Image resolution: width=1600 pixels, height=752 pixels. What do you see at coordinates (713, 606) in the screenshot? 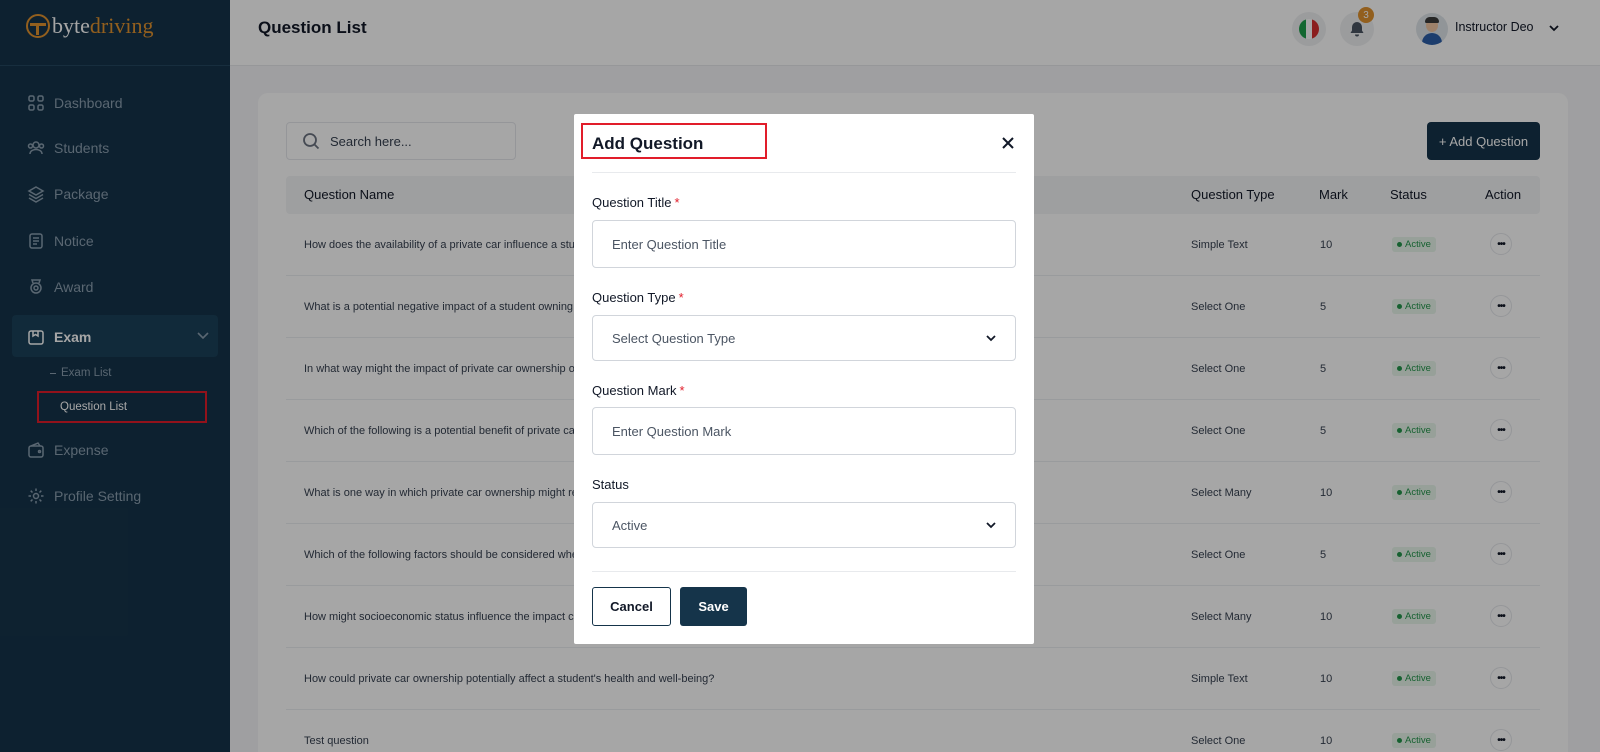
I see `save-button: Save` at bounding box center [713, 606].